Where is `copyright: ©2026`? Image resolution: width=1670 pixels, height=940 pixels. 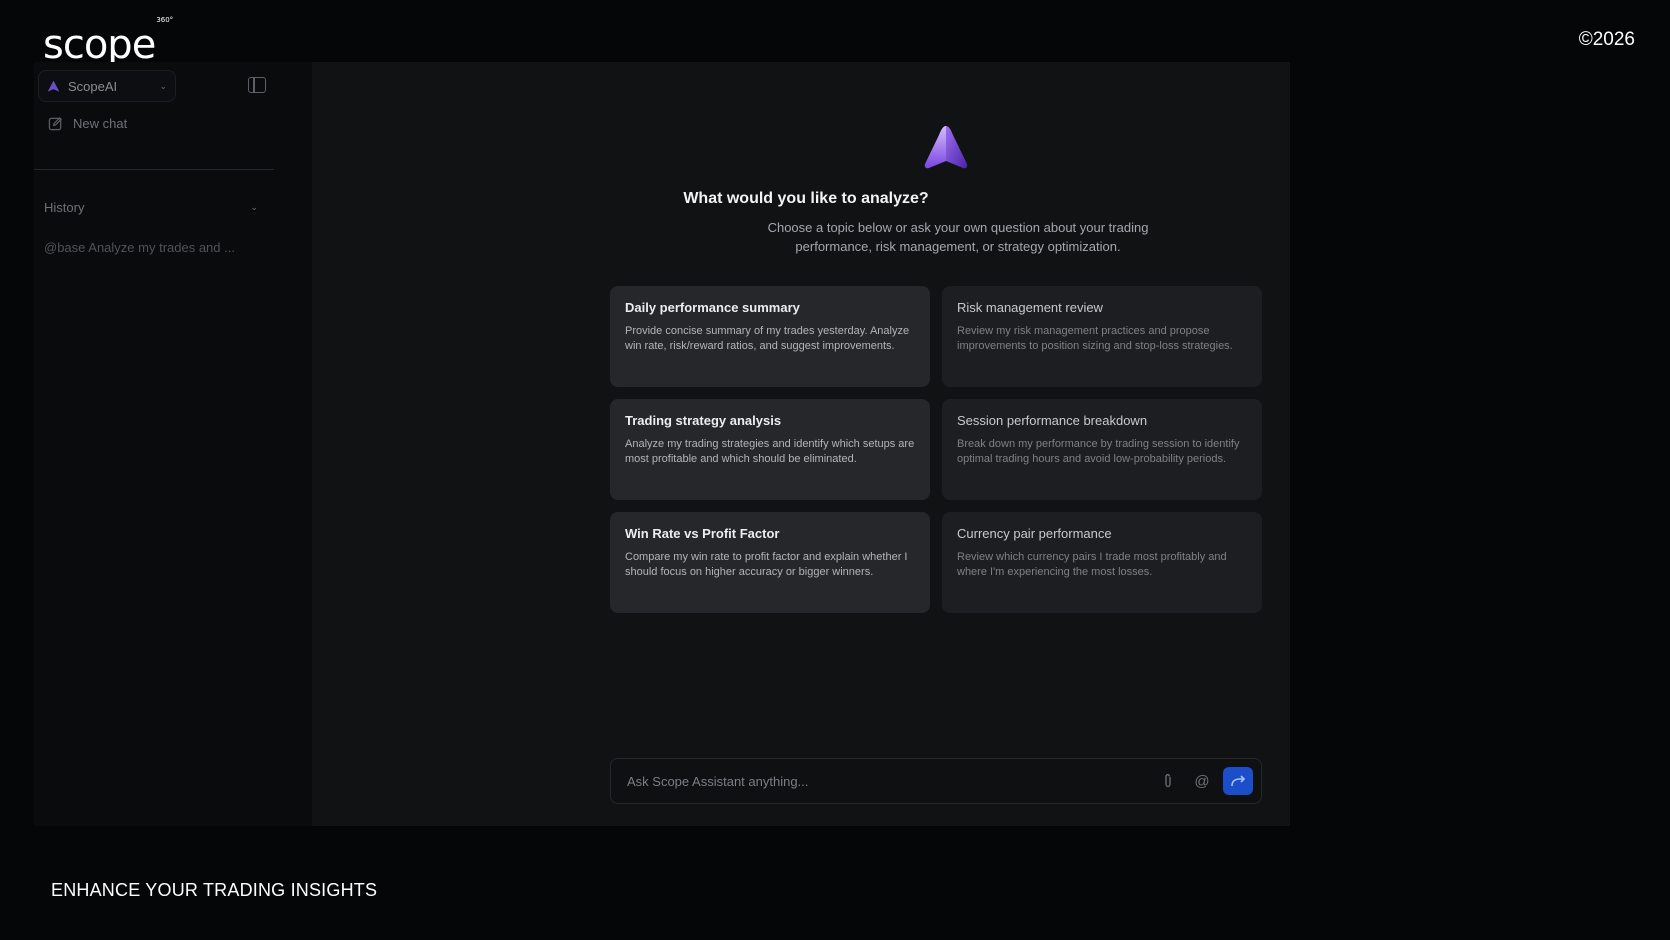
copyright: ©2026 is located at coordinates (1606, 39).